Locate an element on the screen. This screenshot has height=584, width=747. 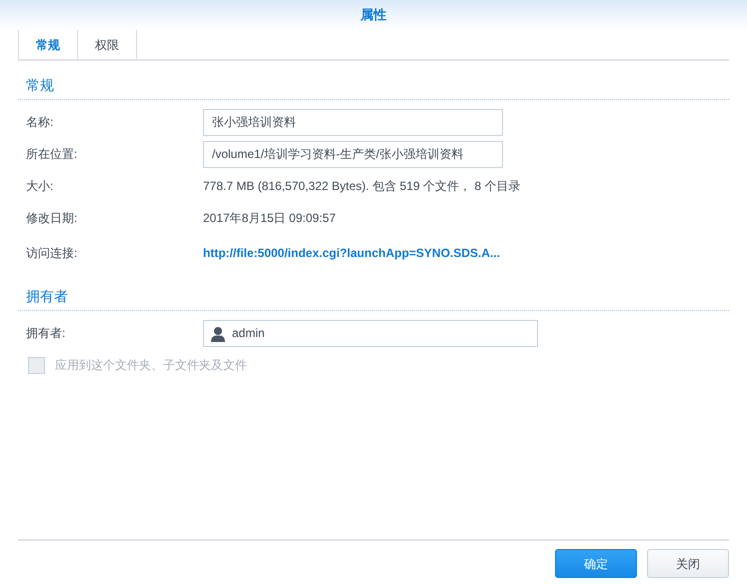
section-heading: 常规 is located at coordinates (40, 85).